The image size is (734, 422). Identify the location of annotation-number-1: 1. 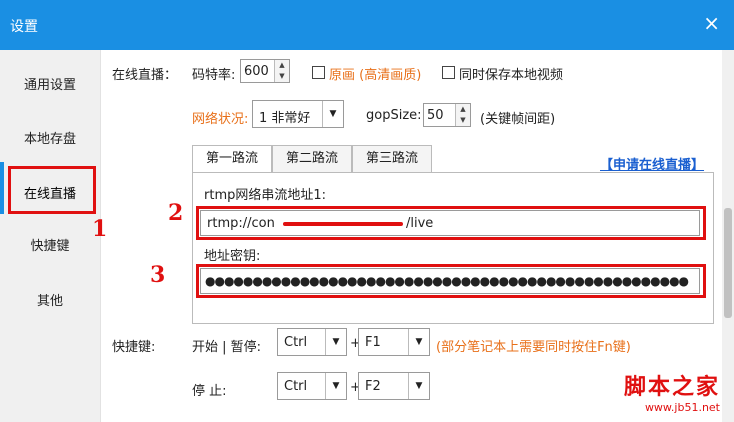
(100, 229).